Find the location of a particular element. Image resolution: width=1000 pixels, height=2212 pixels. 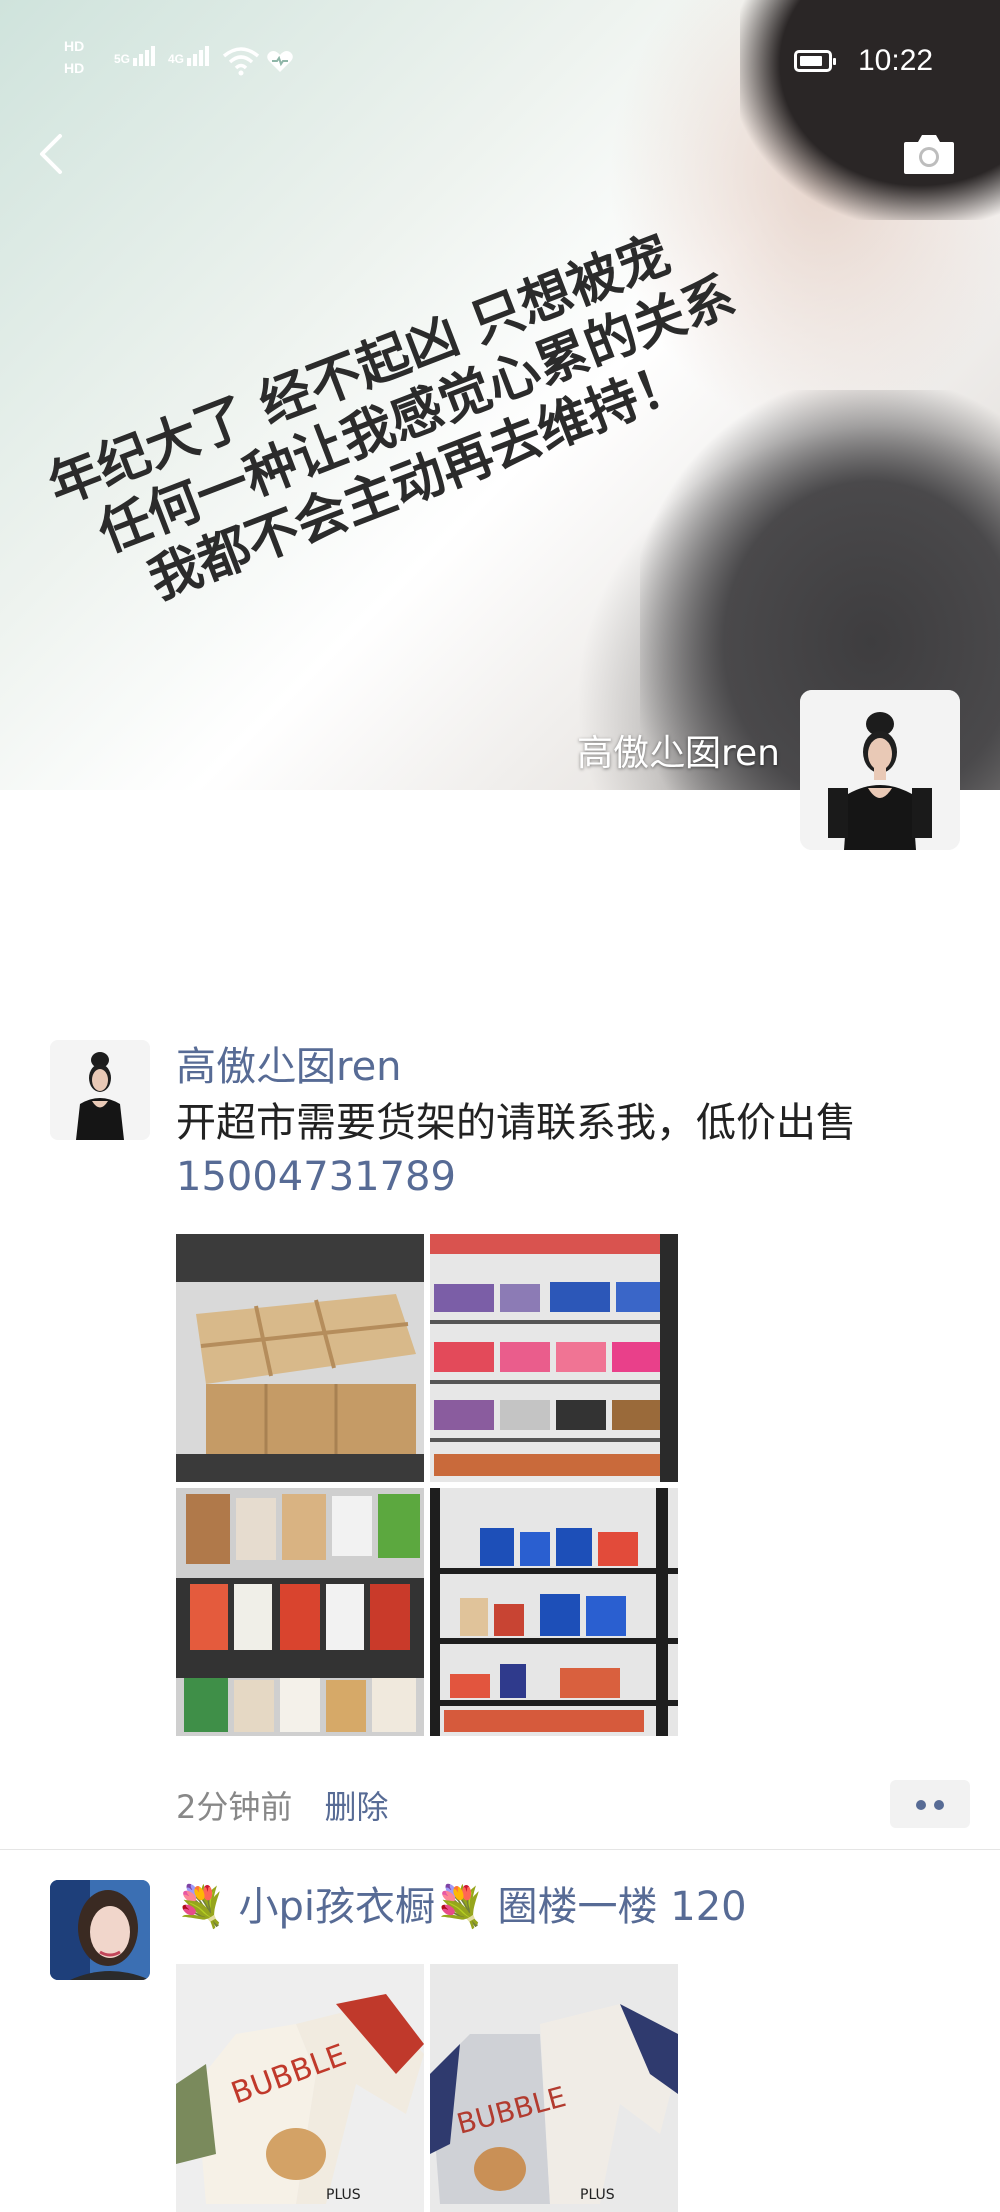

heart-health-icon is located at coordinates (280, 61).